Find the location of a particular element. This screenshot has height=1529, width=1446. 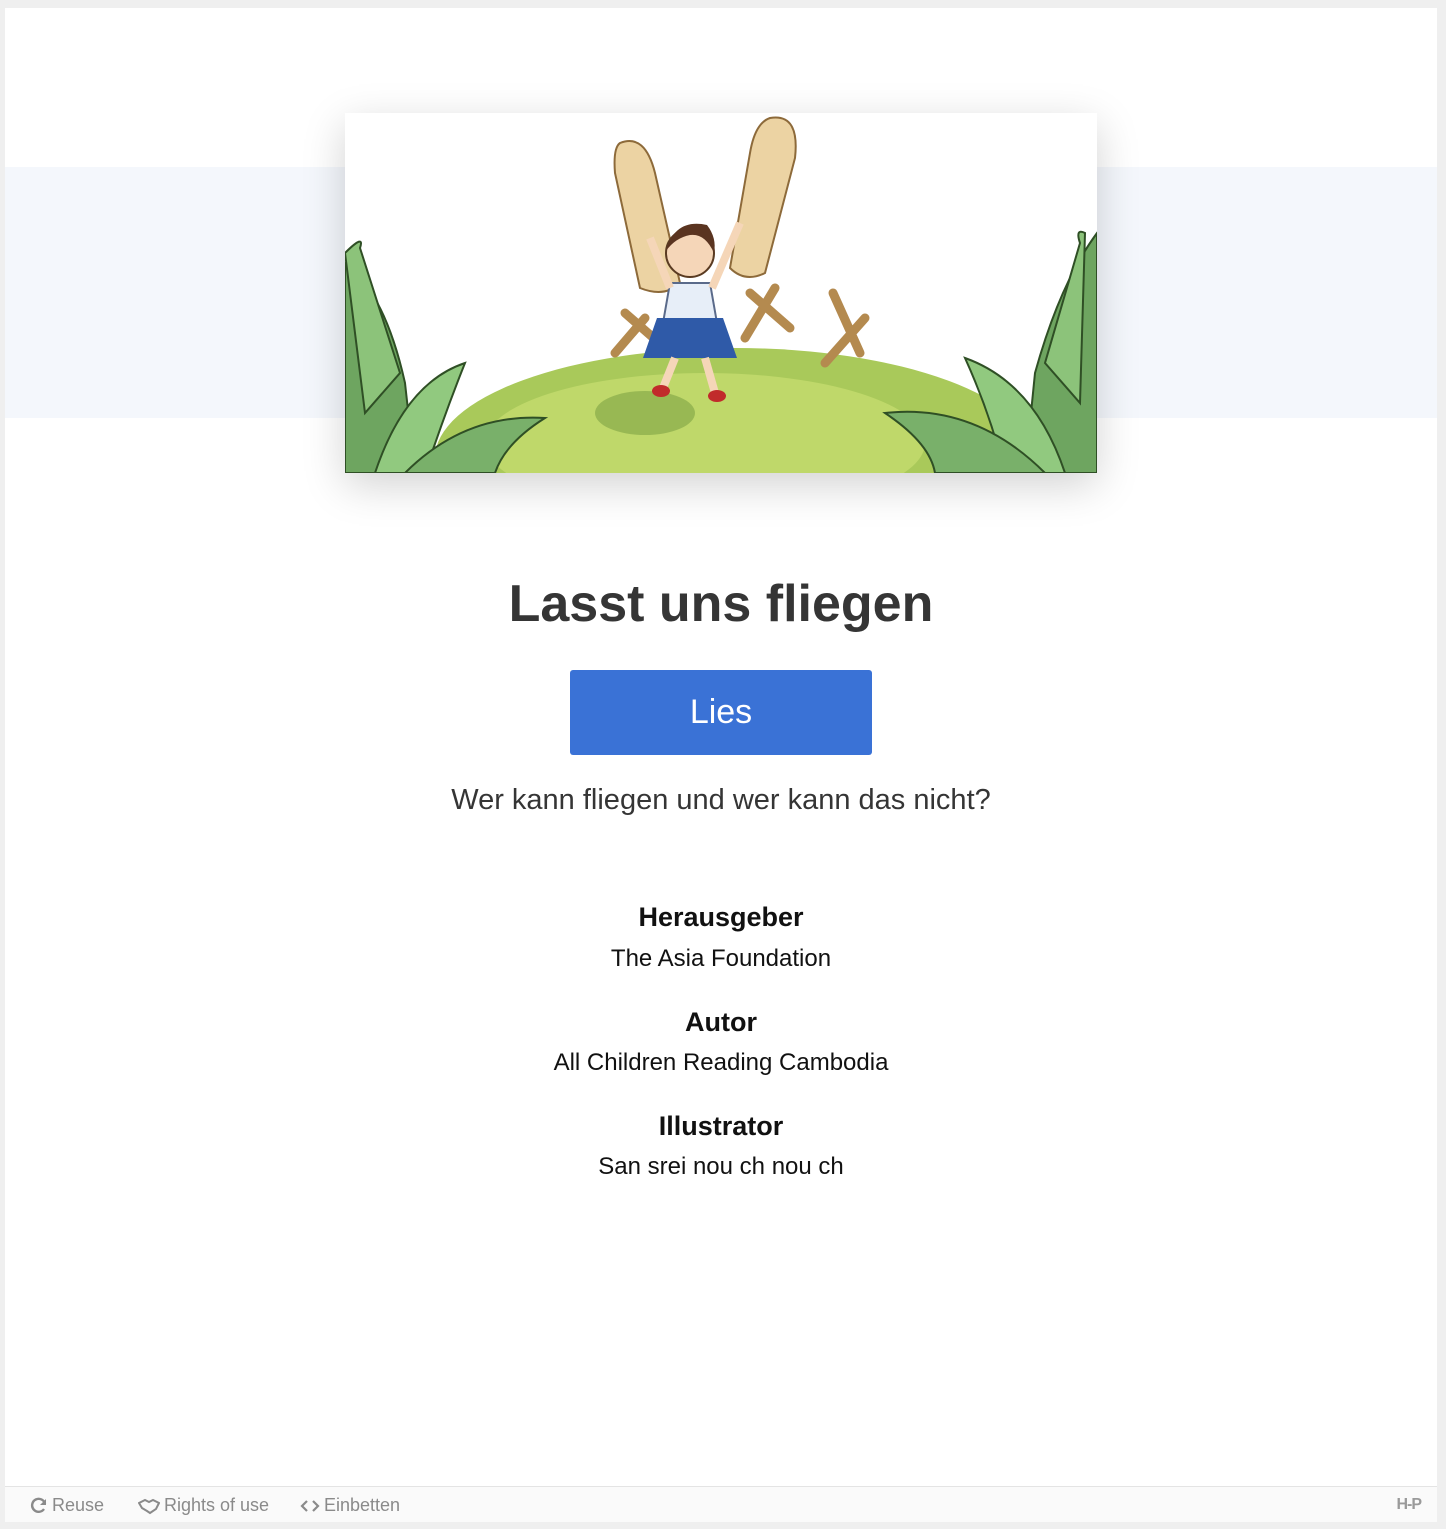

reuse-label: Reuse is located at coordinates (78, 1505).